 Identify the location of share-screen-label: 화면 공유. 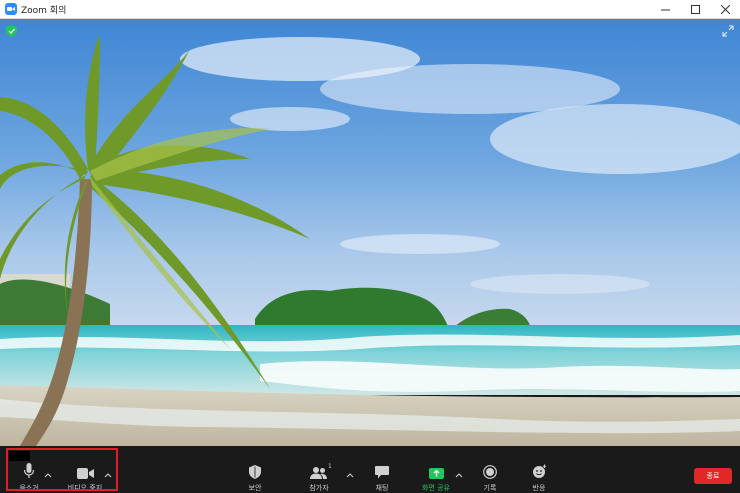
(436, 488).